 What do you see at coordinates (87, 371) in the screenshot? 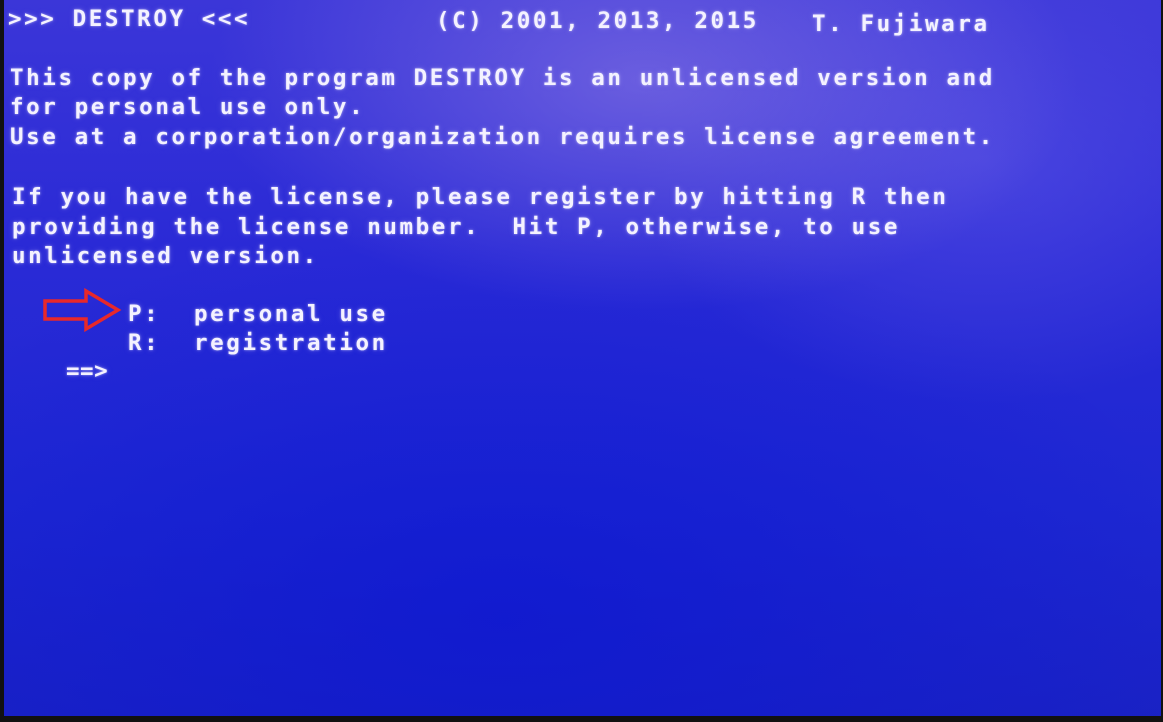
I see `command-prompt: ==>` at bounding box center [87, 371].